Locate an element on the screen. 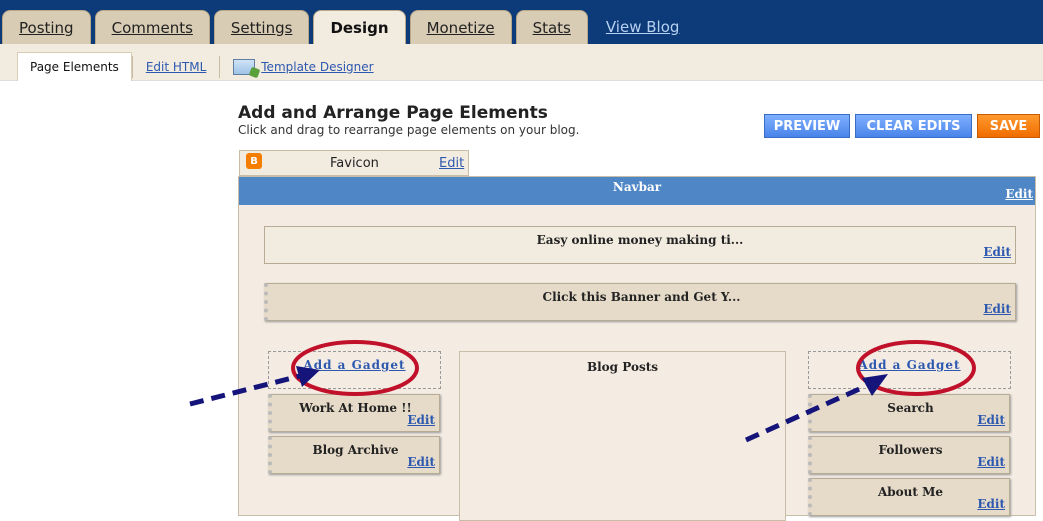 The height and width of the screenshot is (521, 1043). right-gadget-2-edit-link: Edit is located at coordinates (991, 462).